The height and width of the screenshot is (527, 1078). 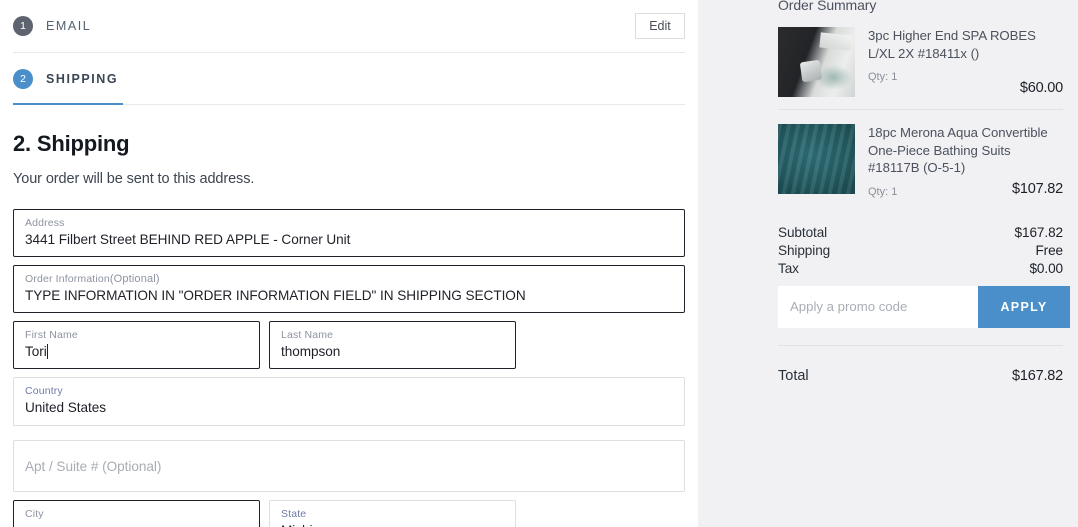 What do you see at coordinates (71, 143) in the screenshot?
I see `page-title: 2. Shipping` at bounding box center [71, 143].